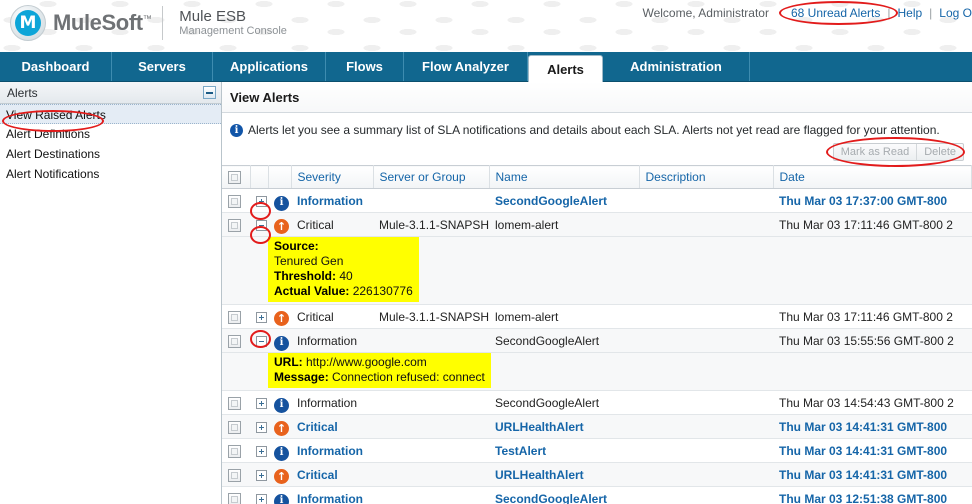  Describe the element at coordinates (431, 177) in the screenshot. I see `column-header-server-or-group: Server or Group` at that location.